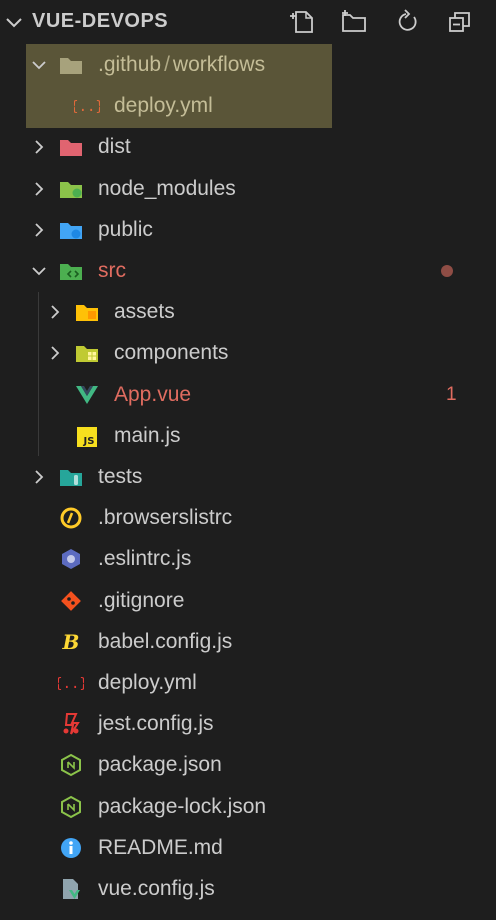 This screenshot has width=496, height=920. I want to click on js-icon: JS, so click(87, 436).